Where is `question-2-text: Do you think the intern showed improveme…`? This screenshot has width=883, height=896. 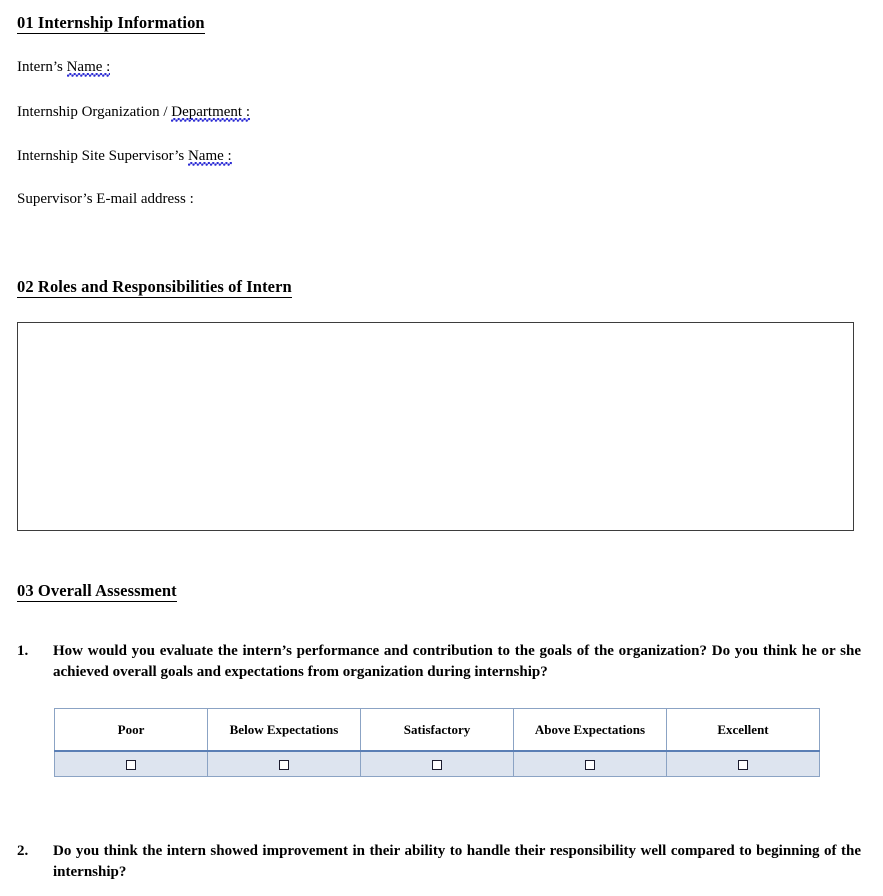
question-2-text: Do you think the intern showed improveme… is located at coordinates (457, 861).